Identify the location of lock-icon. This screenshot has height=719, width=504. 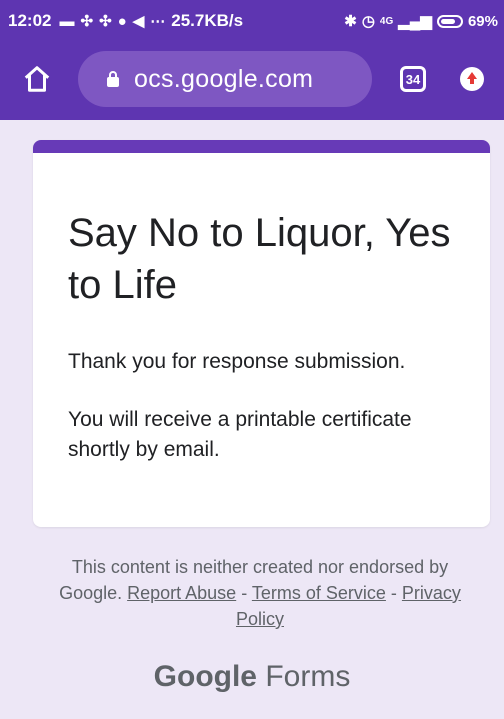
(113, 79).